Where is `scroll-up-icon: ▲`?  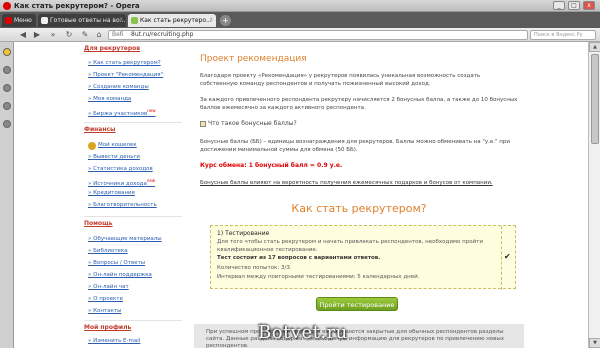
scroll-up-icon: ▲ is located at coordinates (594, 47).